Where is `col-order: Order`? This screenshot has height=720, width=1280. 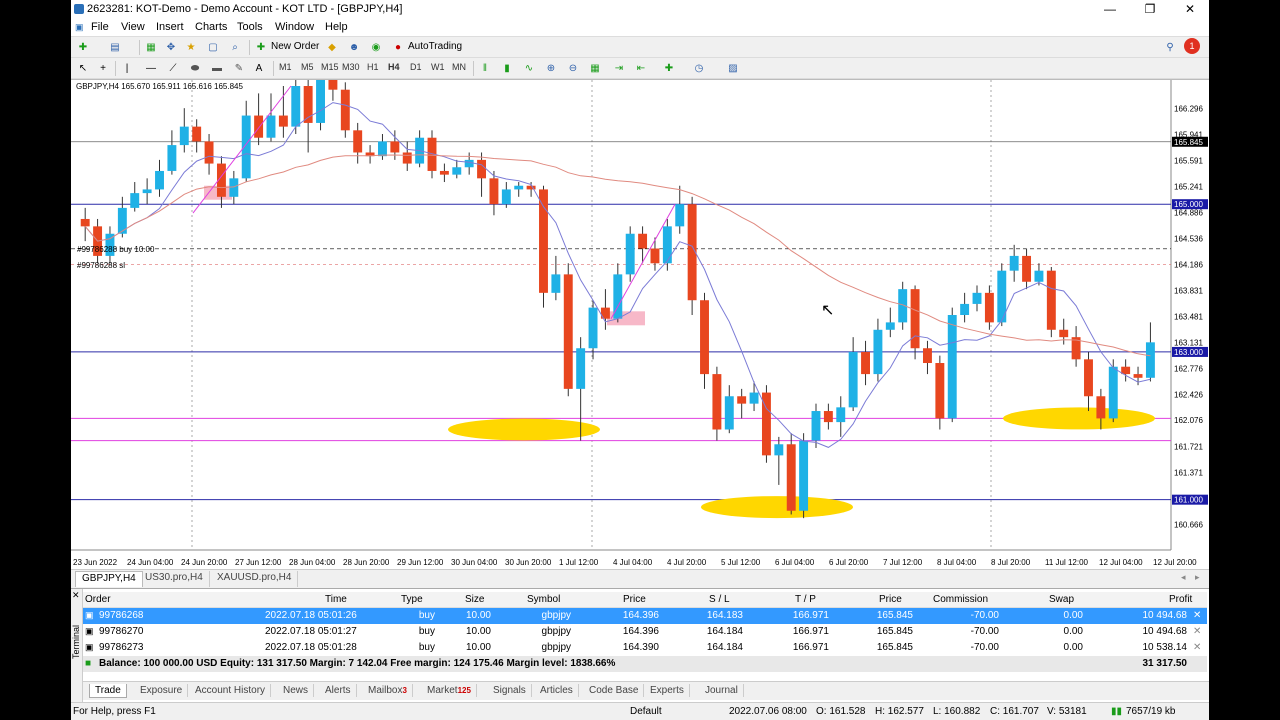 col-order: Order is located at coordinates (98, 599).